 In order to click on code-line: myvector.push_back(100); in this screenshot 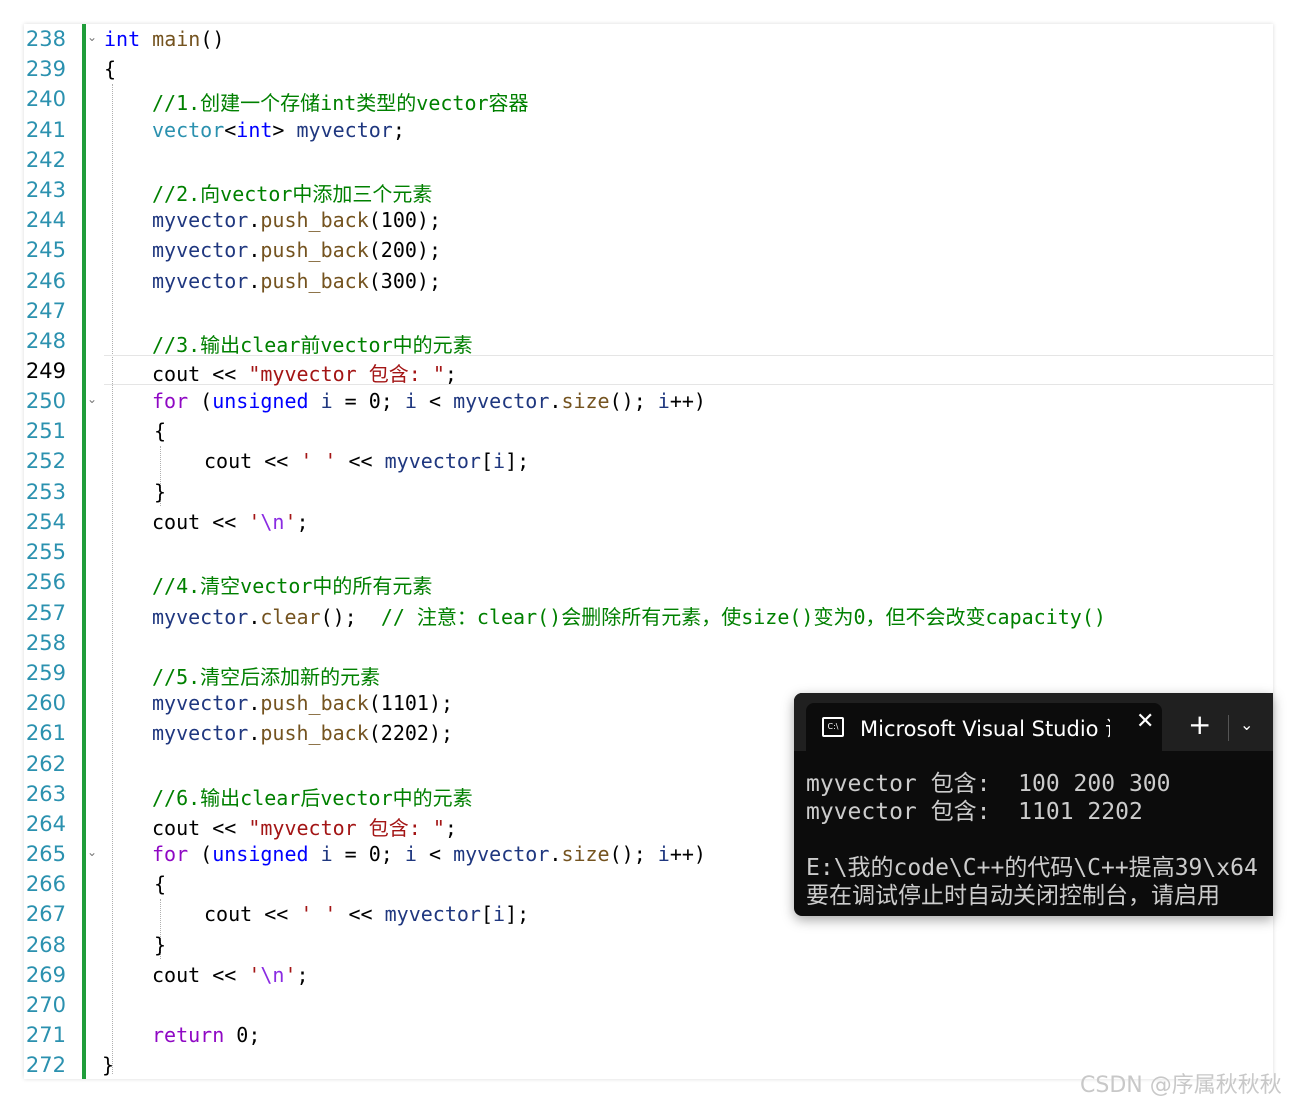, I will do `click(648, 220)`.